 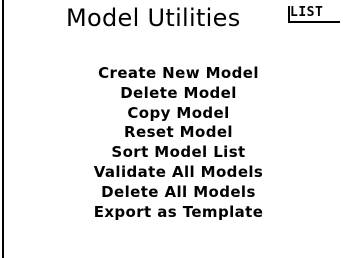 I want to click on list-badge-underline, so click(x=314, y=22).